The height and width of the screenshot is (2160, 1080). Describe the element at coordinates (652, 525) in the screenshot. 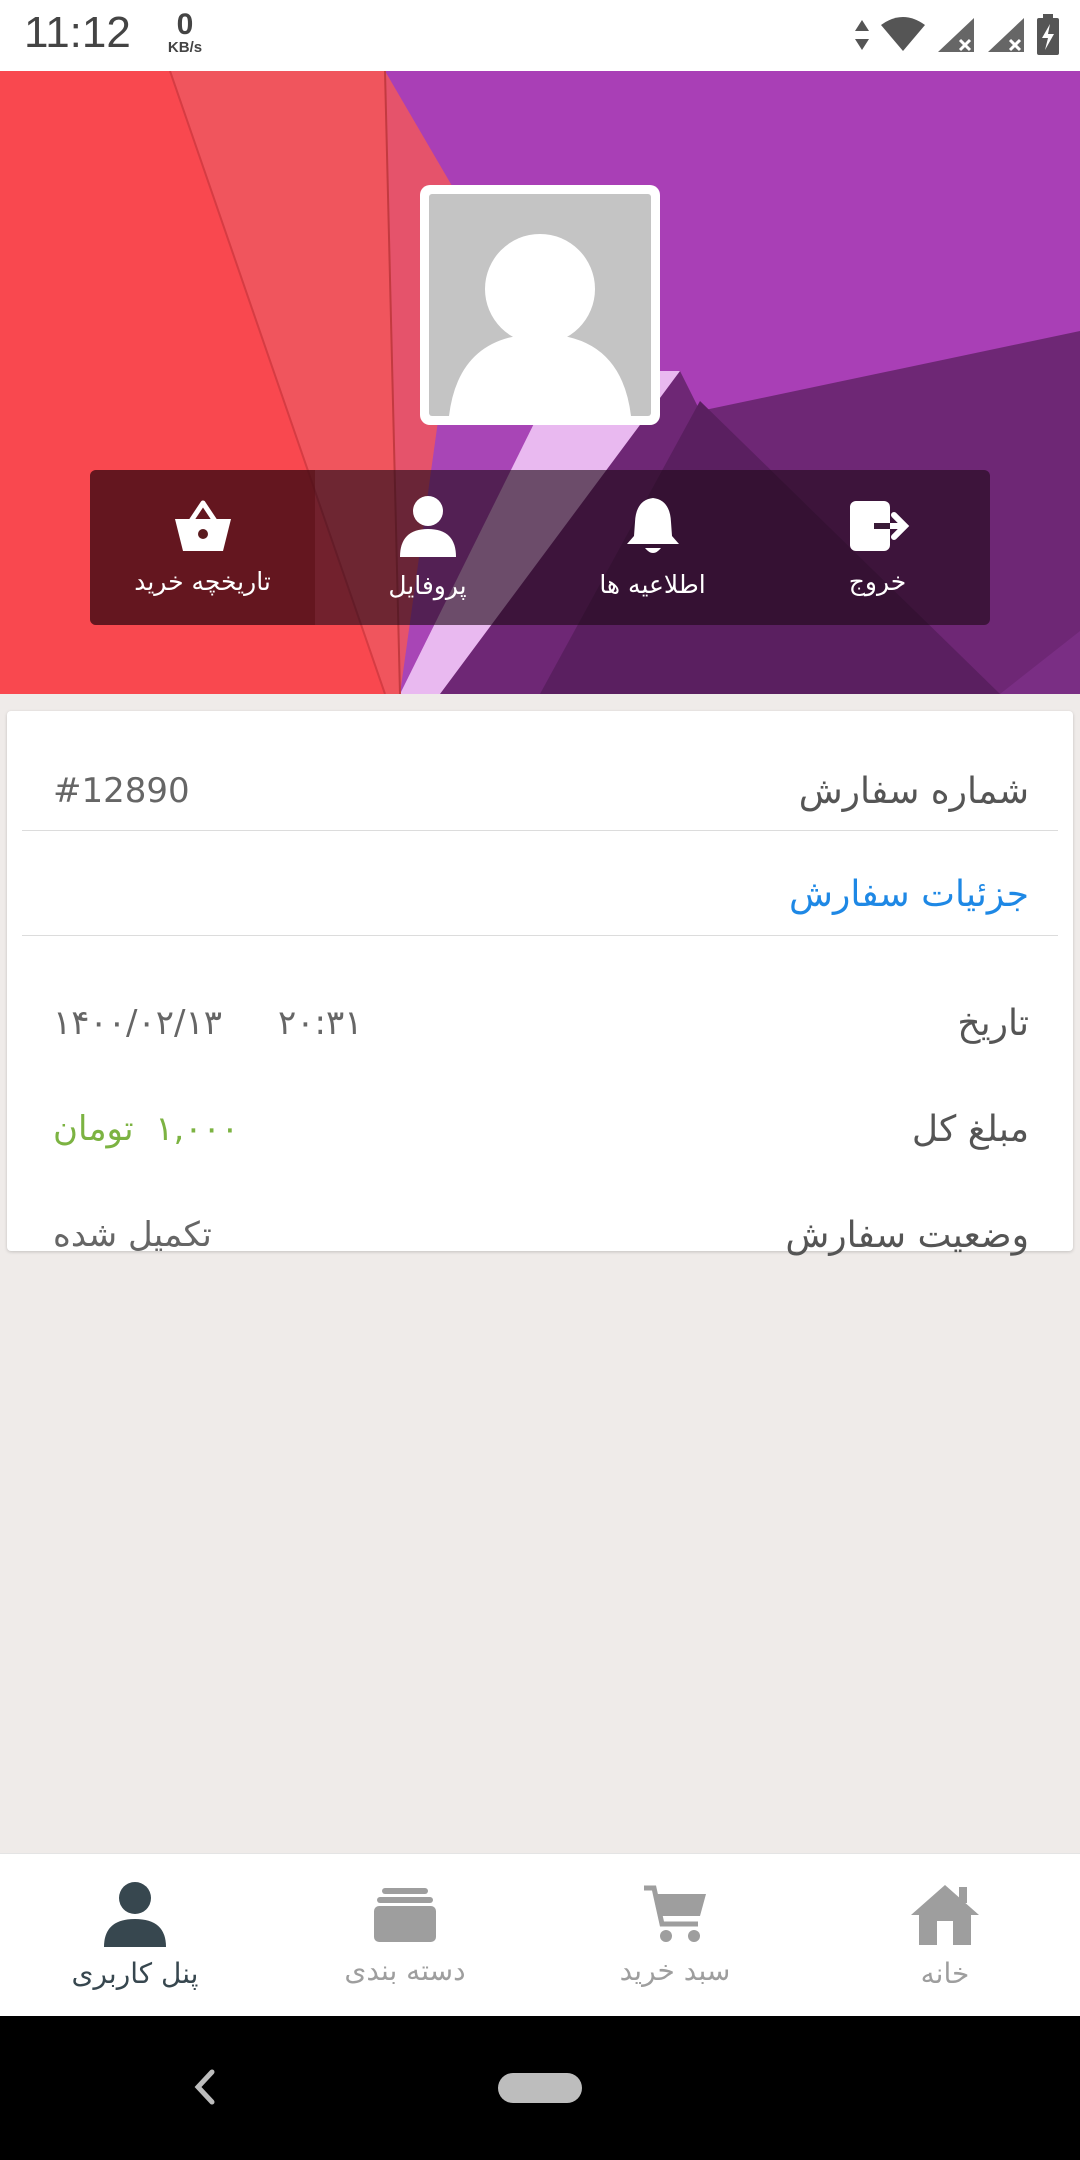

I see `bell-icon` at that location.